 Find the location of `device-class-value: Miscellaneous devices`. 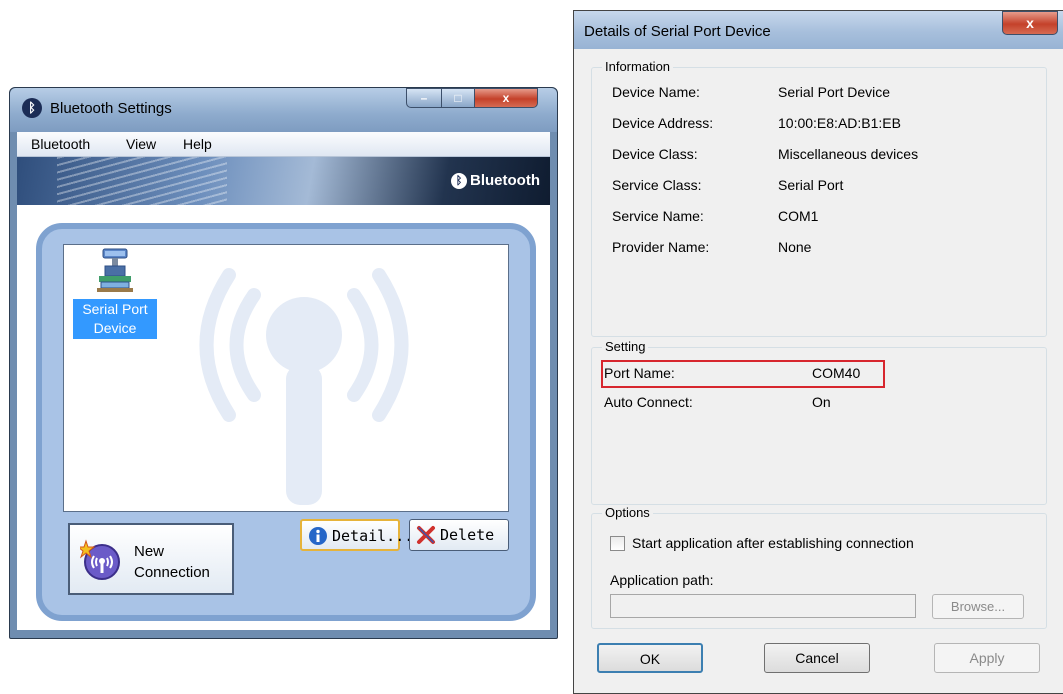

device-class-value: Miscellaneous devices is located at coordinates (848, 154).